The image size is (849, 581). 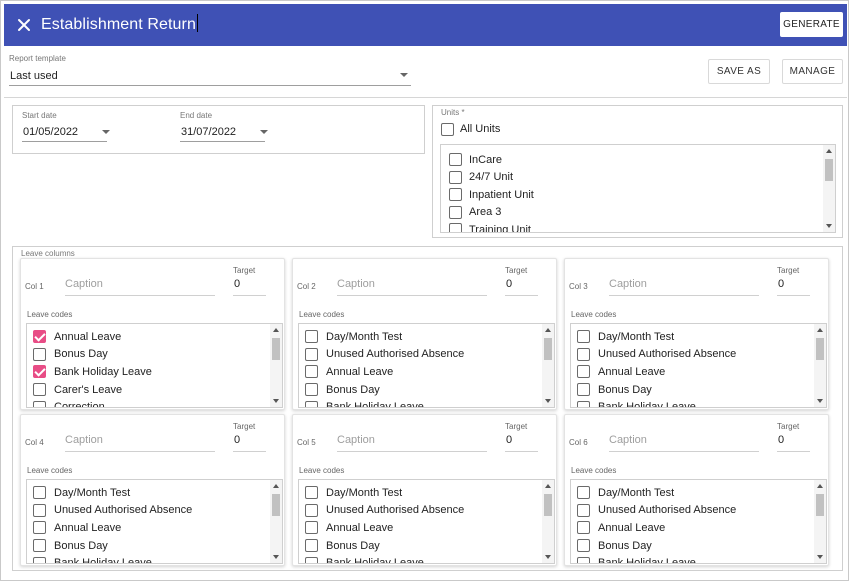 I want to click on leave-code-label: Unused Authorised Absence, so click(x=395, y=510).